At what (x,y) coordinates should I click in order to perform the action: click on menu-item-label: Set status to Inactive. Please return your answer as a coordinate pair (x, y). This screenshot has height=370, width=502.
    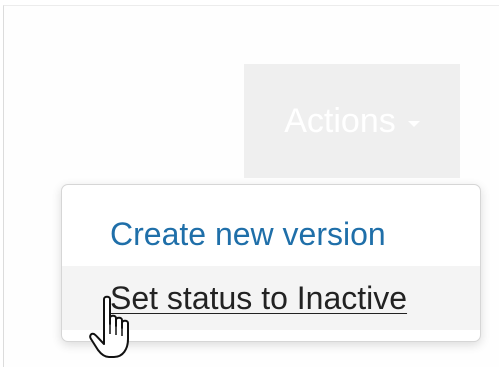
    Looking at the image, I should click on (259, 297).